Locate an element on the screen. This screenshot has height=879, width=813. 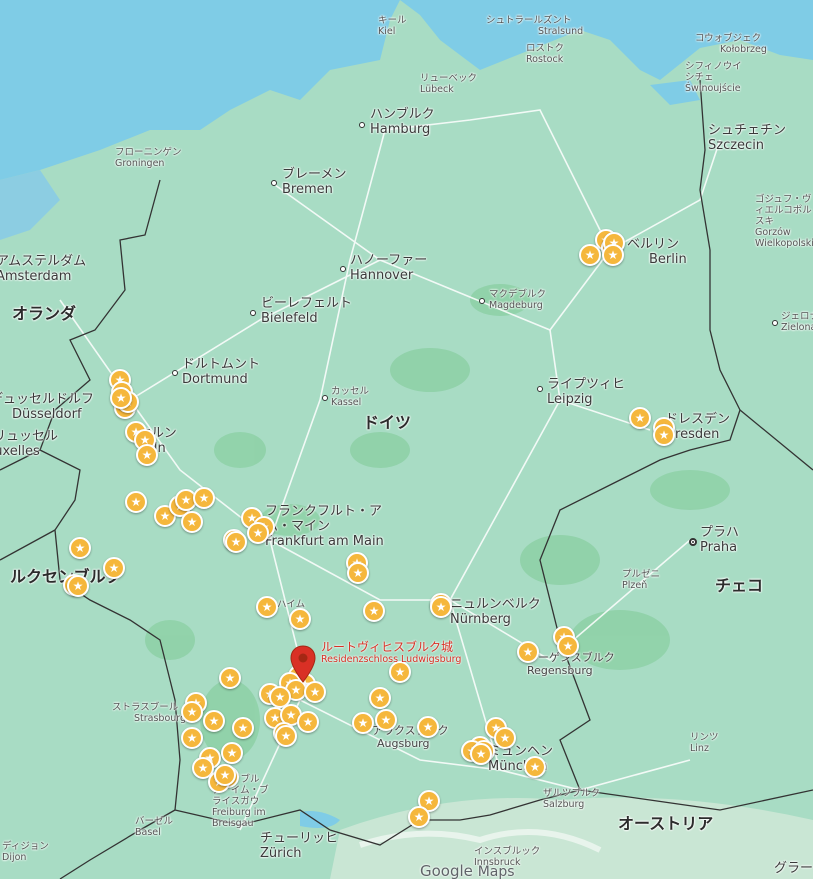
city-label-berlin: ベルリン Berlin is located at coordinates (657, 252).